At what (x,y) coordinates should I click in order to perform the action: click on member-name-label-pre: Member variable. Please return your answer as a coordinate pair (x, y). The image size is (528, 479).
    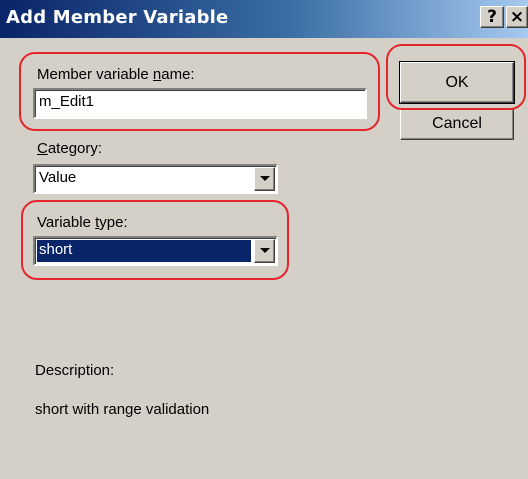
    Looking at the image, I should click on (95, 74).